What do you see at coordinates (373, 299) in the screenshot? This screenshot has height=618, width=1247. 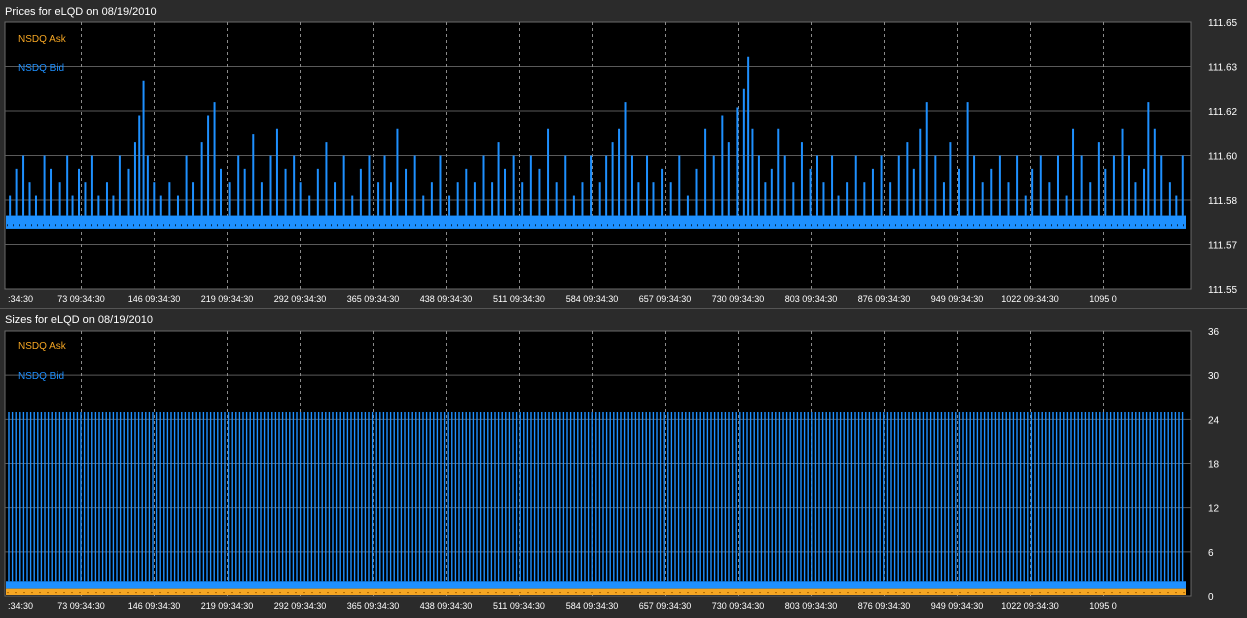 I see `price-x-tick-label: 365 09:34:30` at bounding box center [373, 299].